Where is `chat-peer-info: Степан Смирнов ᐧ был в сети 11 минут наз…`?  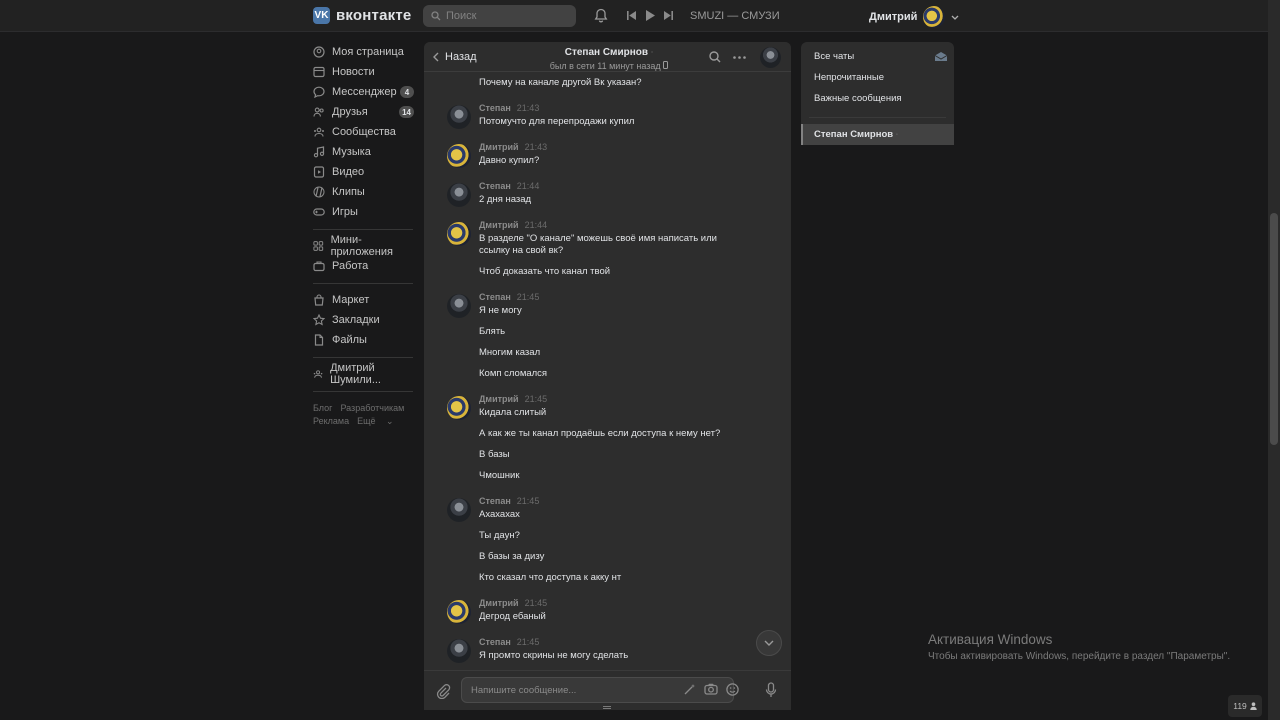 chat-peer-info: Степан Смирнов ᐧ был в сети 11 минут наз… is located at coordinates (609, 59).